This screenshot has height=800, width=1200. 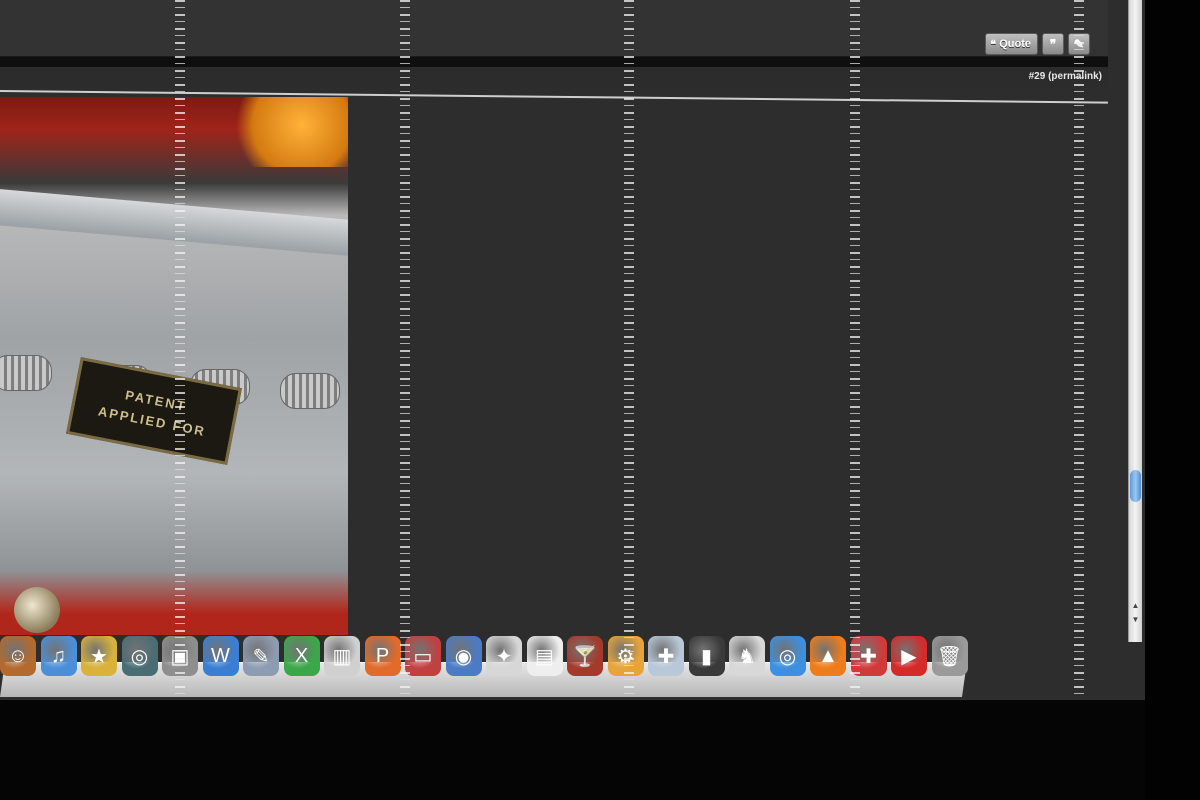 I want to click on scroll-up-arrow: ▲, so click(x=1135, y=605).